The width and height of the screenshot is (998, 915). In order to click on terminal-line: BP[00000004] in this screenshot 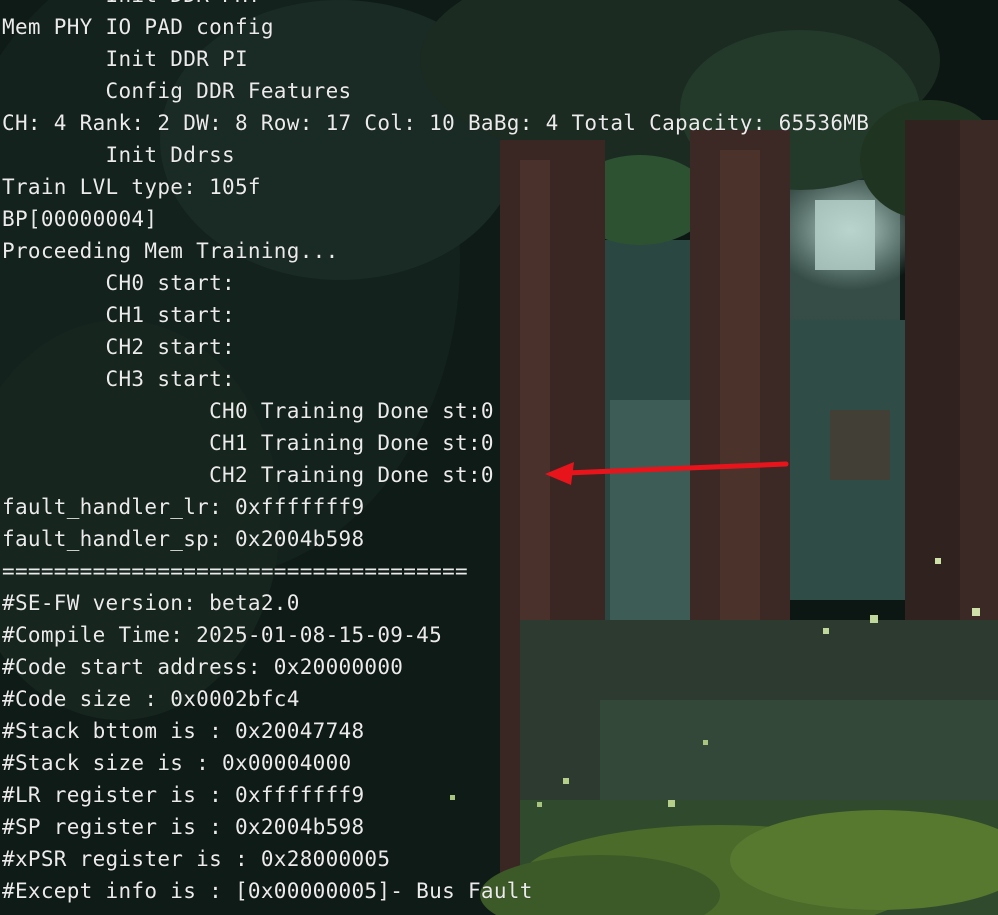, I will do `click(80, 219)`.